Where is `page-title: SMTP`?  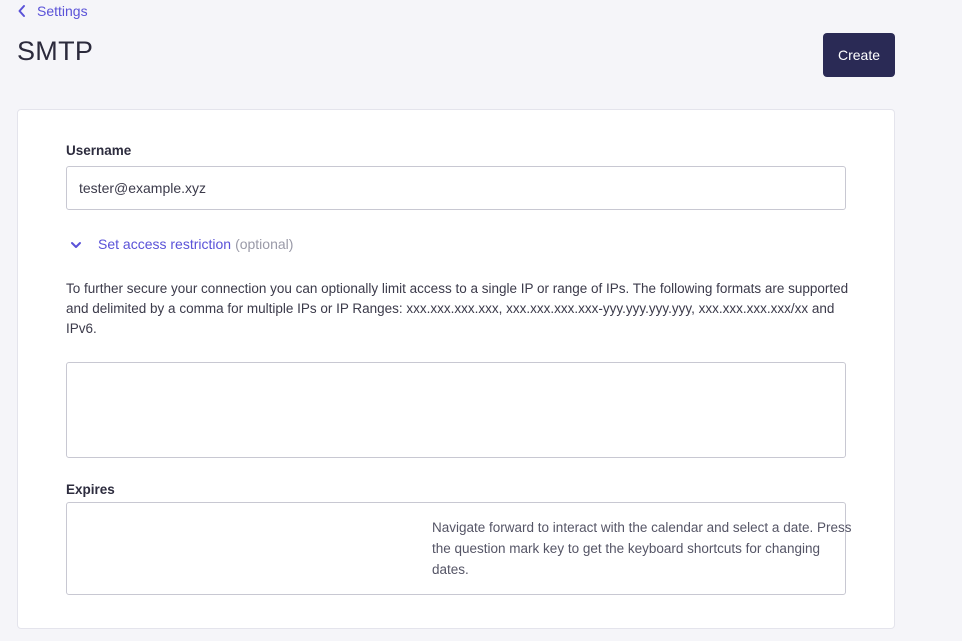 page-title: SMTP is located at coordinates (55, 51).